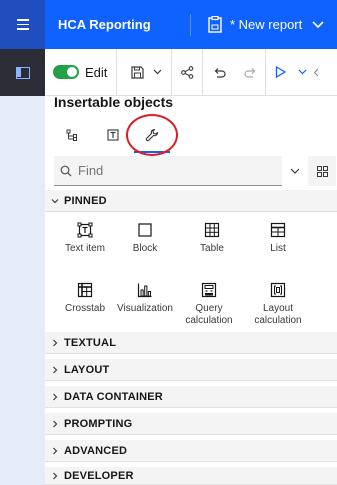  I want to click on panel-toggle-button, so click(22, 72).